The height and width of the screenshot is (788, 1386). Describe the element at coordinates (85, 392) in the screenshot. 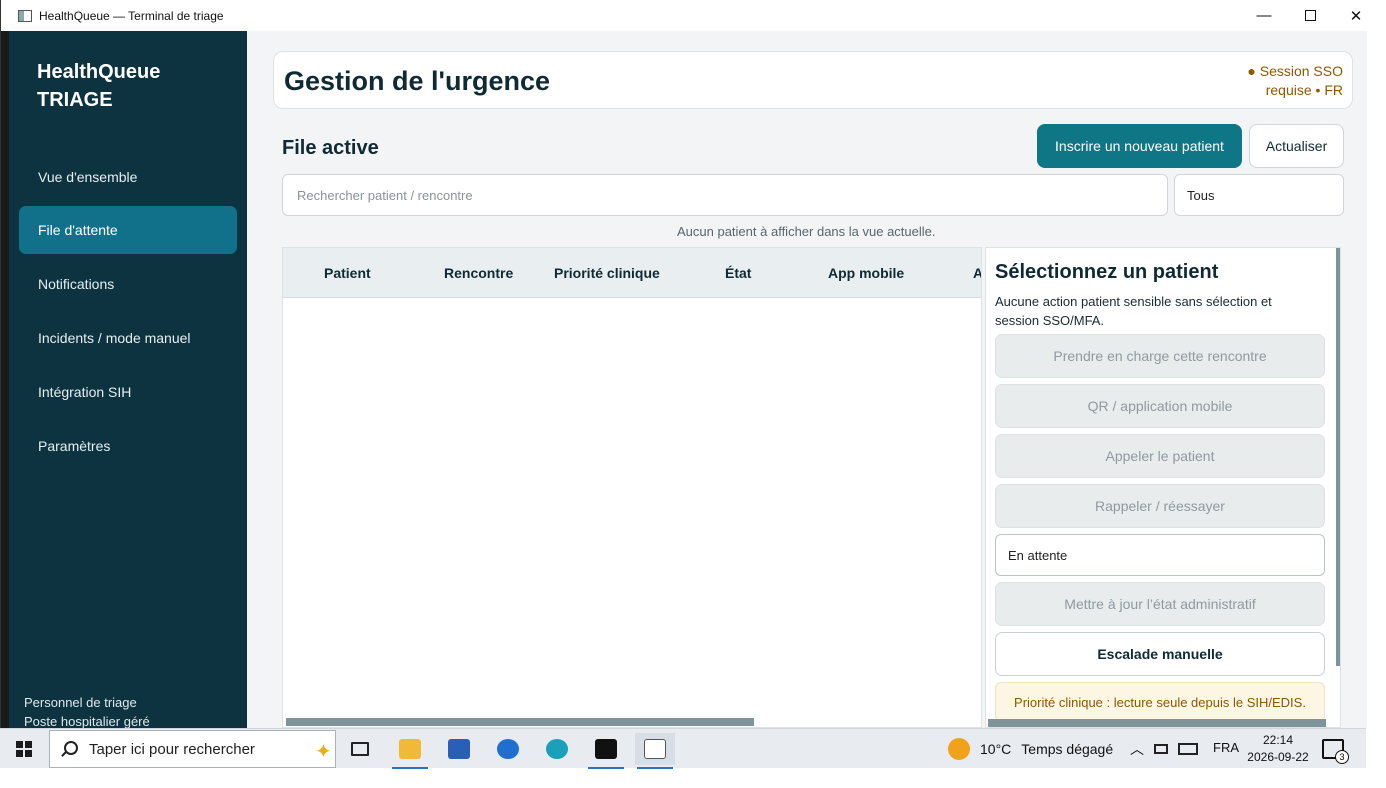

I see `sidebar-item-label: Intégration SIH` at that location.